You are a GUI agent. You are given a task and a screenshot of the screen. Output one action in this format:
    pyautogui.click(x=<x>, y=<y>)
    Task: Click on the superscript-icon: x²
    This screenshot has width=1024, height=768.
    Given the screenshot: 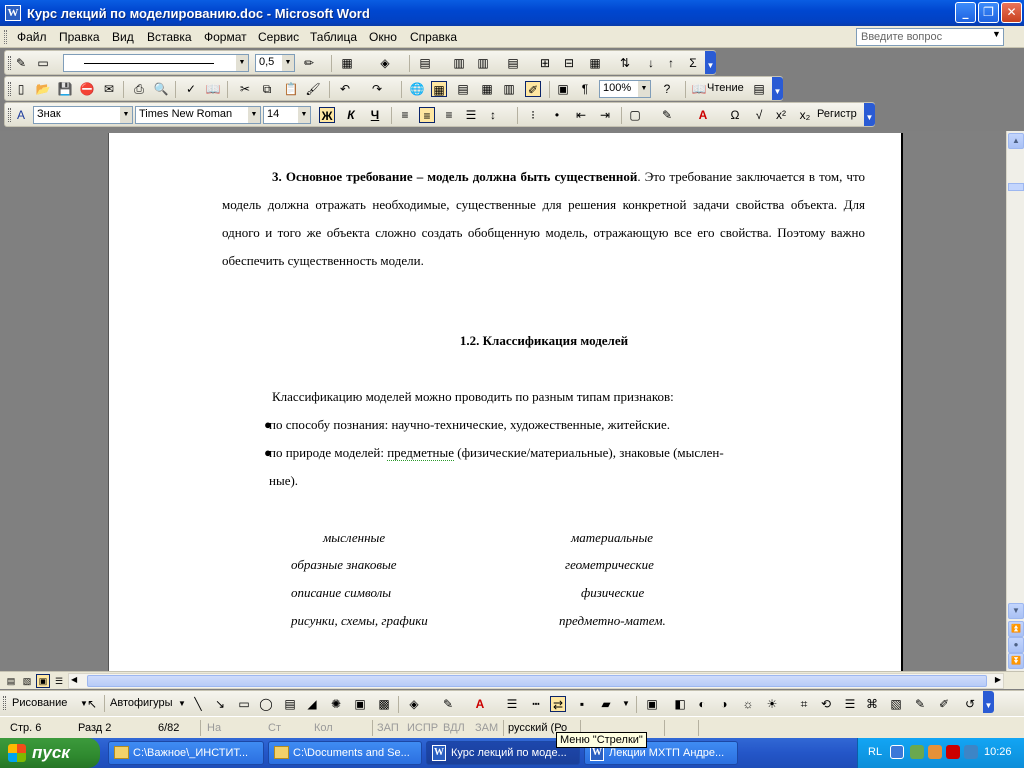 What is the action you would take?
    pyautogui.click(x=781, y=115)
    